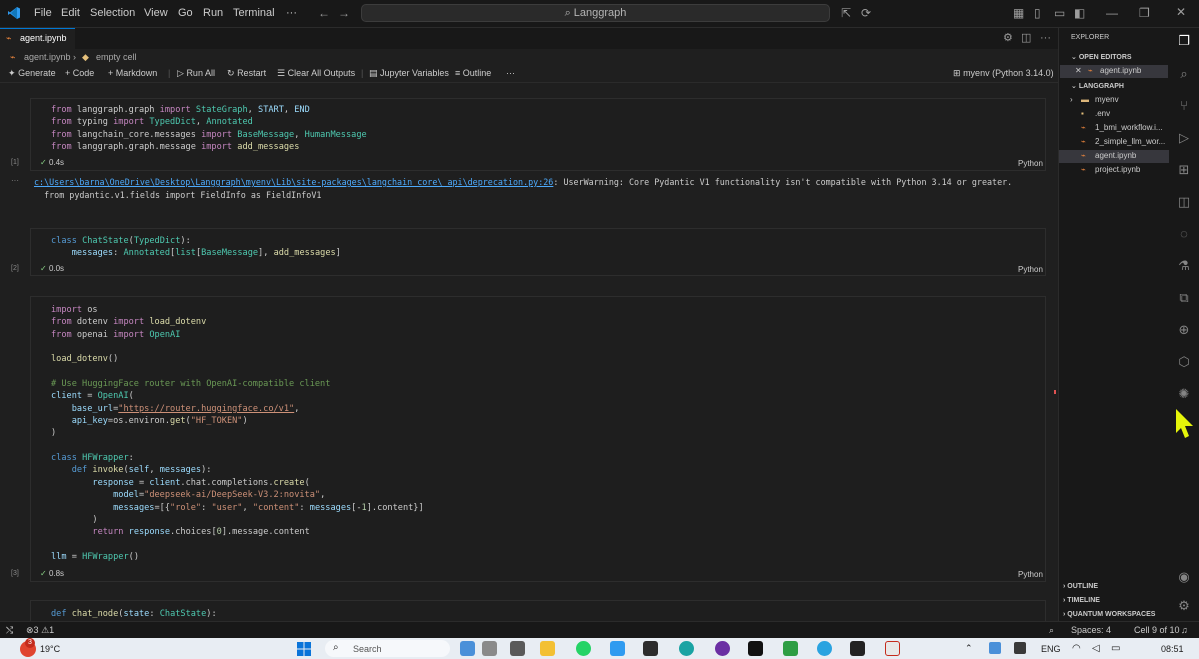 This screenshot has width=1199, height=659. I want to click on cell-position-status: Cell 9 of 10, so click(1157, 630).